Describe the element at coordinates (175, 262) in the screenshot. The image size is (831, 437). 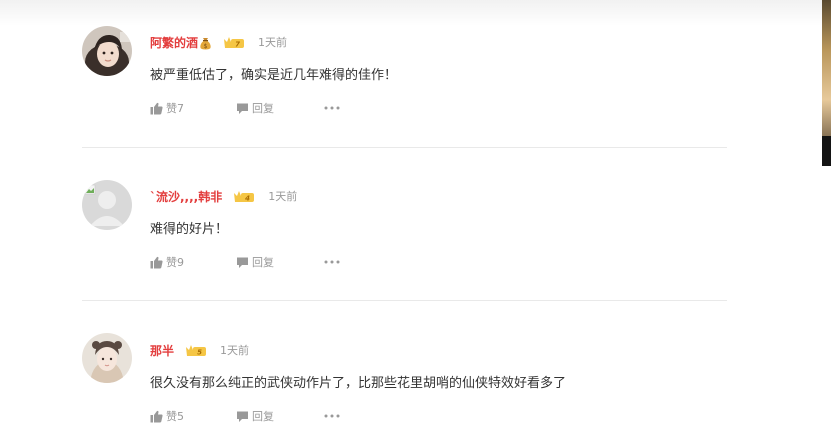
I see `like-count: 赞9` at that location.